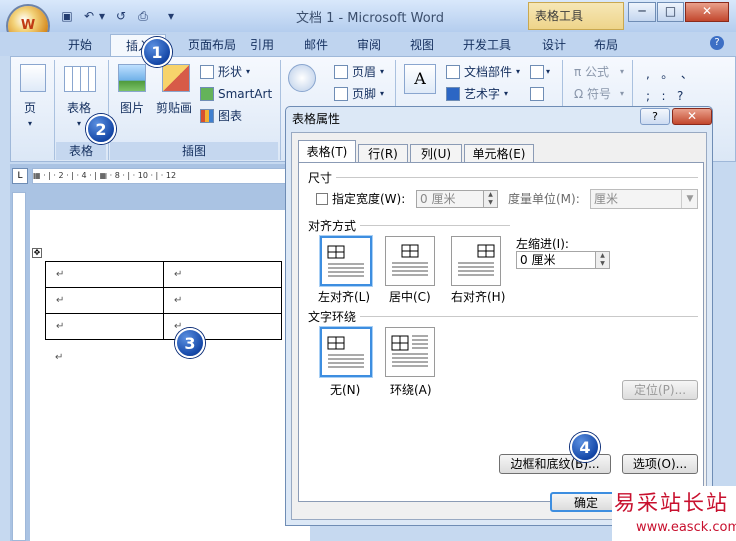 This screenshot has height=541, width=736. What do you see at coordinates (30, 108) in the screenshot?
I see `pages-button: 页` at bounding box center [30, 108].